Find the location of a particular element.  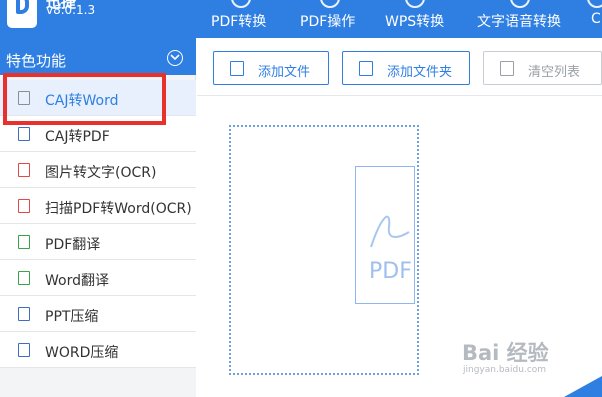

sidebar-item-word-translate: Word翻译 is located at coordinates (98, 278).